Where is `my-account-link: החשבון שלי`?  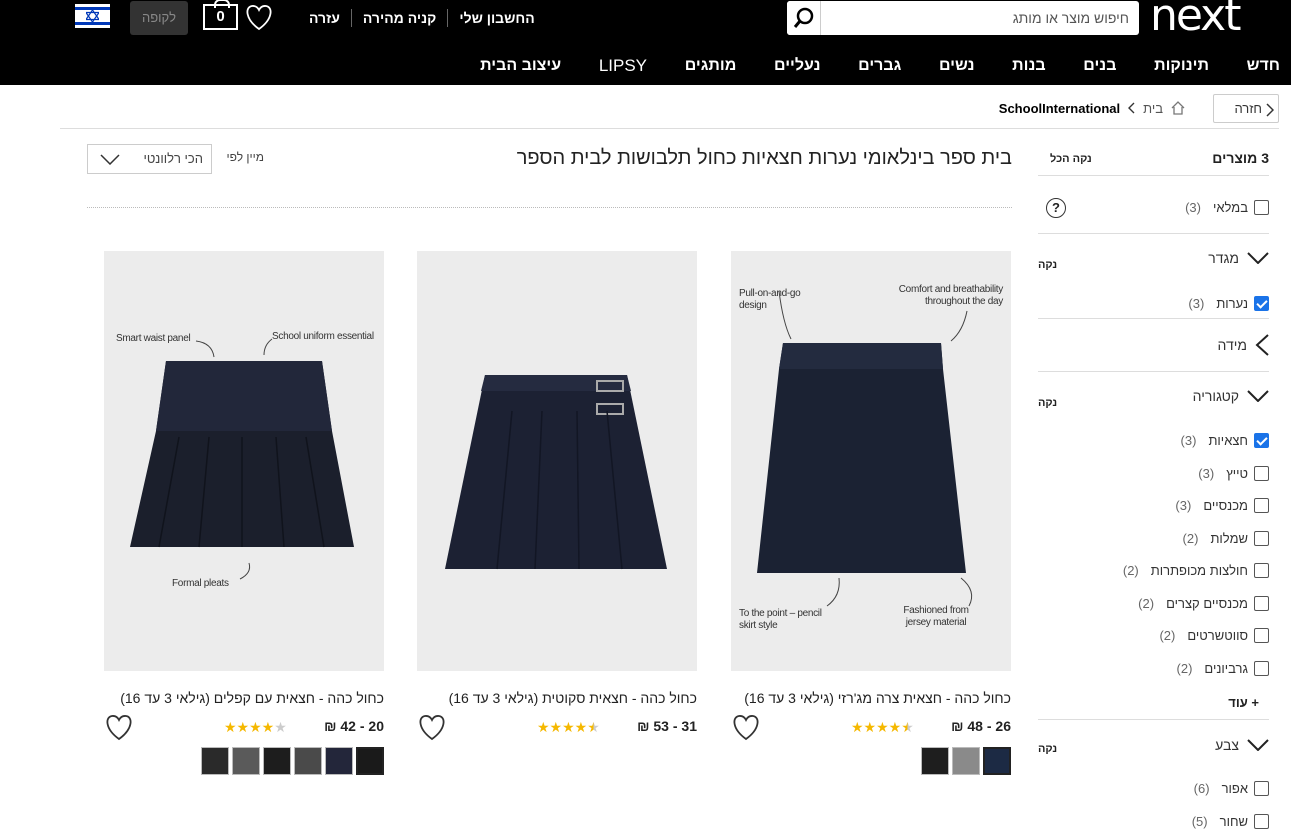
my-account-link: החשבון שלי is located at coordinates (496, 18).